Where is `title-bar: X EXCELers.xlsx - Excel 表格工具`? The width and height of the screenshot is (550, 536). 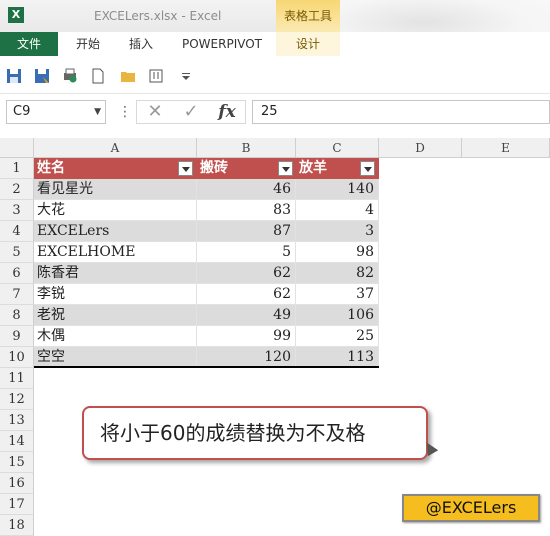 title-bar: X EXCELers.xlsx - Excel 表格工具 is located at coordinates (275, 28).